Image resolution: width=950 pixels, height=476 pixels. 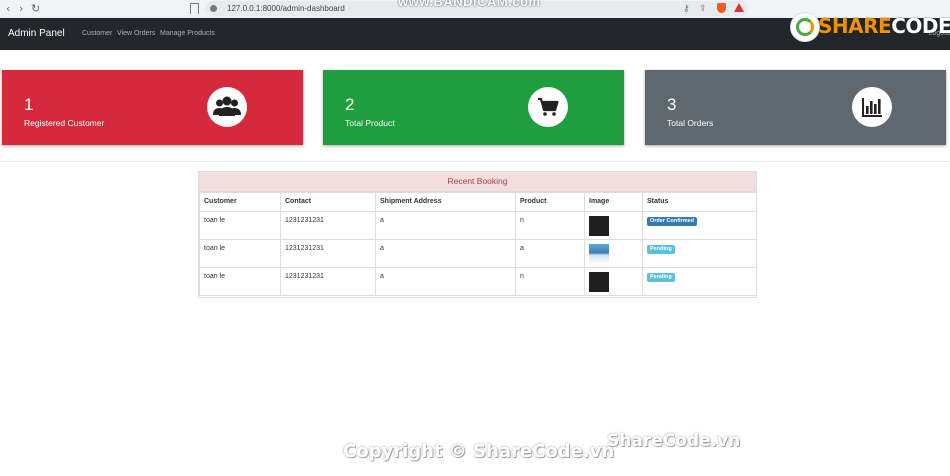 I want to click on stat-value: 1, so click(x=29, y=104).